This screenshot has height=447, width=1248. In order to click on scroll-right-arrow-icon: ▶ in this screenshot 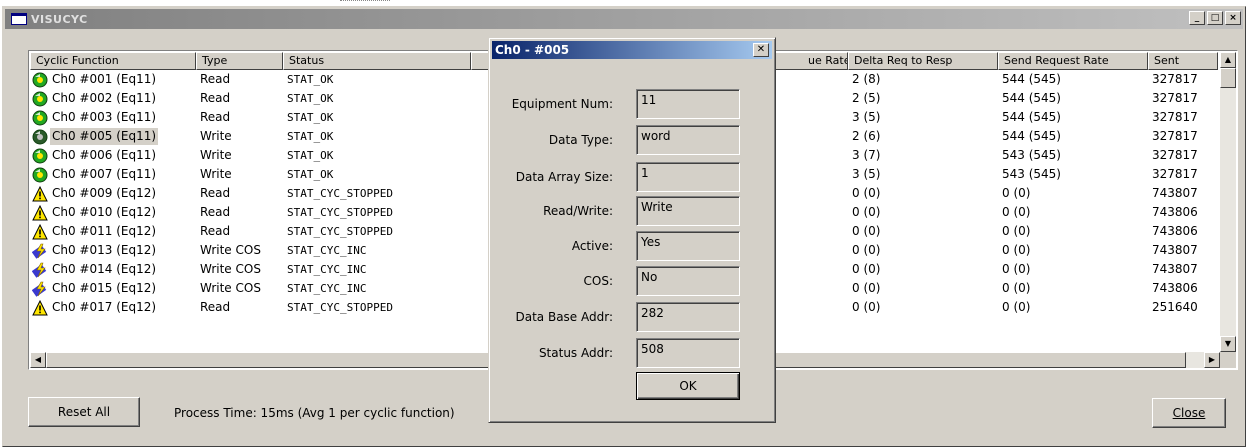, I will do `click(1212, 360)`.